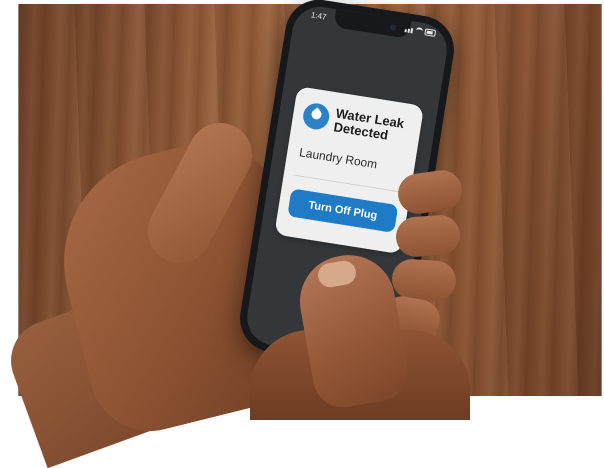  Describe the element at coordinates (430, 32) in the screenshot. I see `battery-icon` at that location.